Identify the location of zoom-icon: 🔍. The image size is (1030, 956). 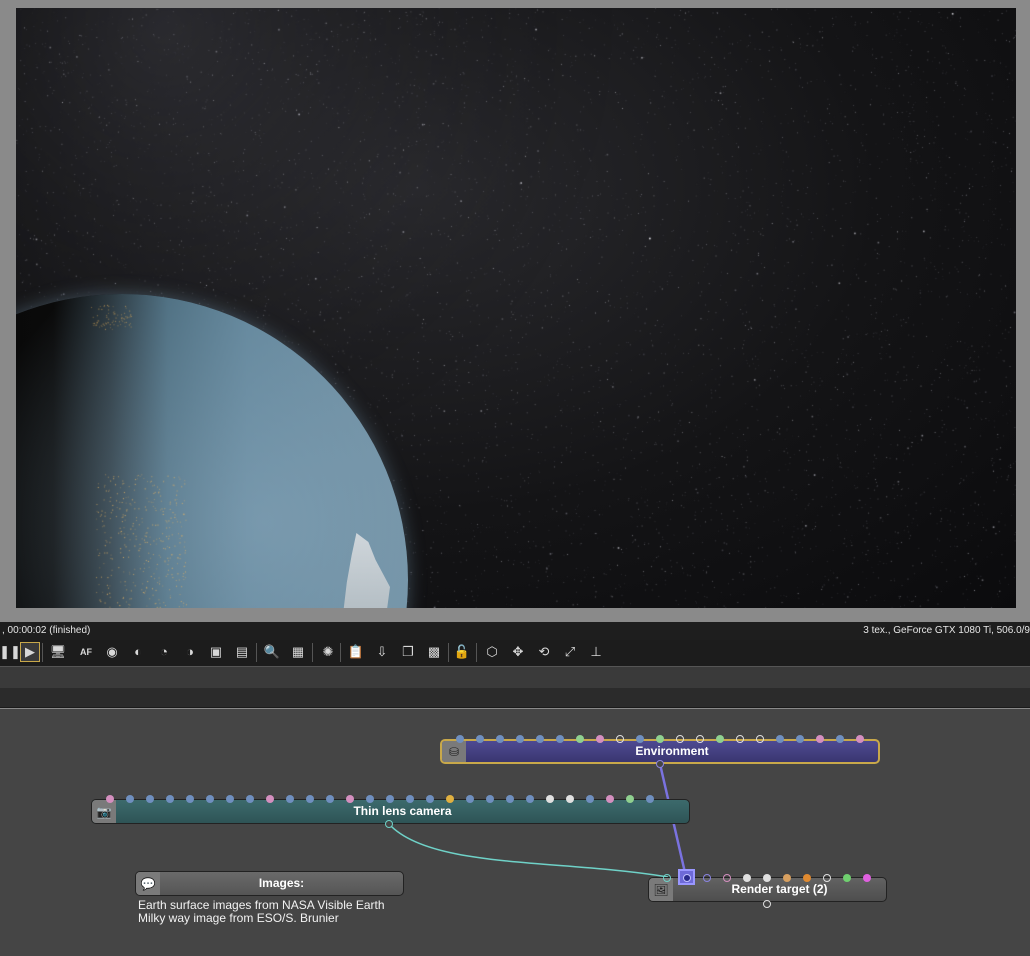
(272, 652).